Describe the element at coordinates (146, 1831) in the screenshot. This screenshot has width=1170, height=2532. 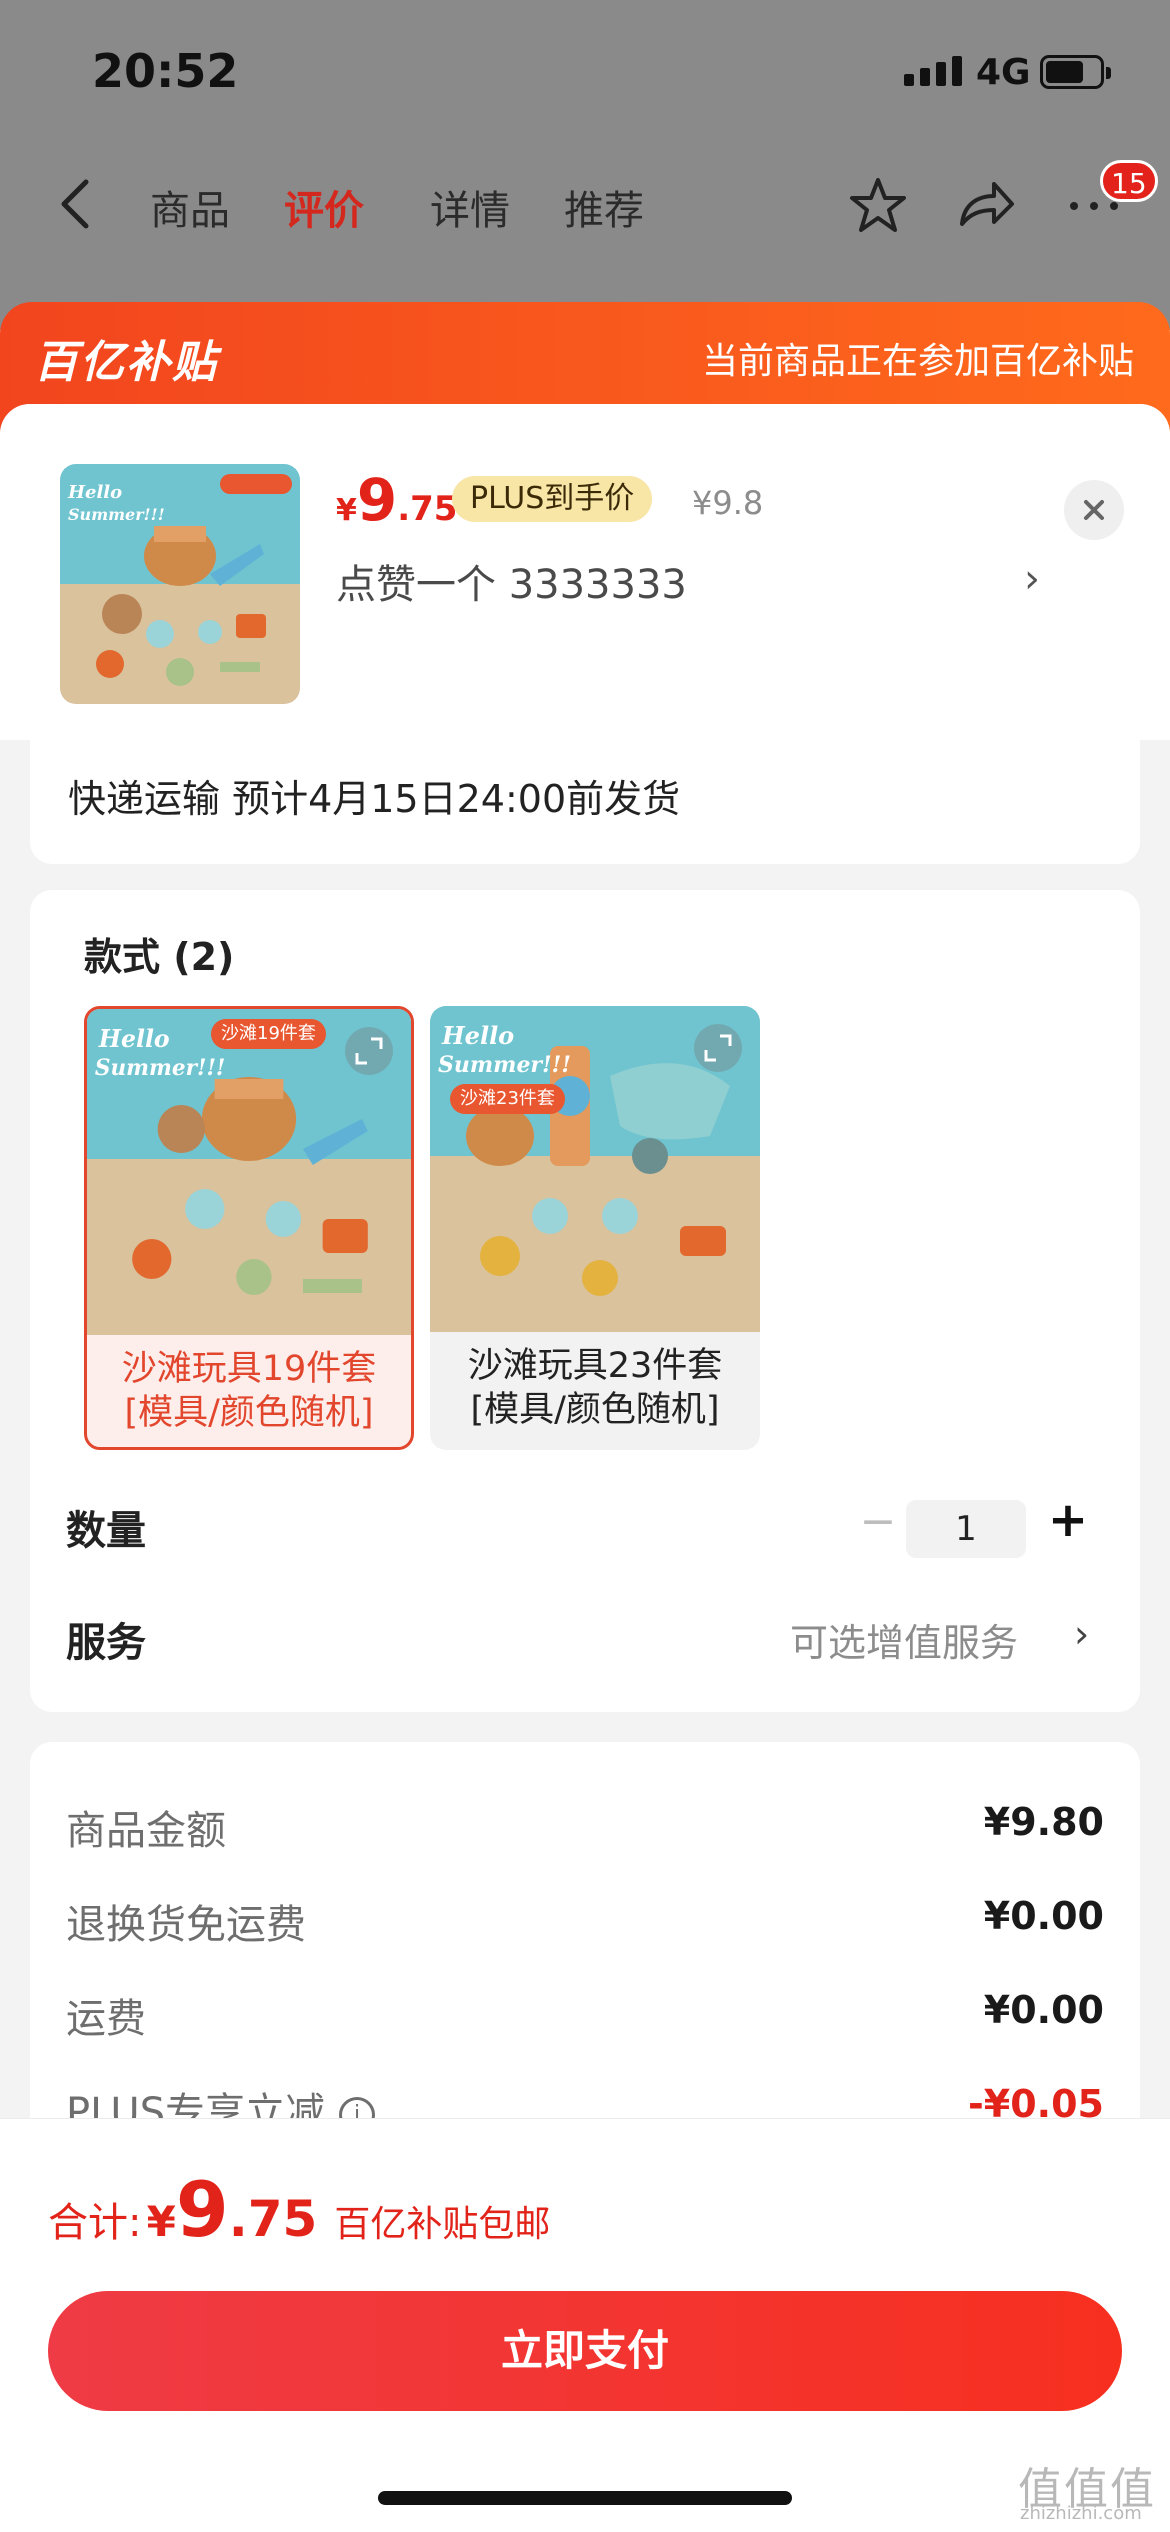
I see `fee-label: 商品金额` at that location.